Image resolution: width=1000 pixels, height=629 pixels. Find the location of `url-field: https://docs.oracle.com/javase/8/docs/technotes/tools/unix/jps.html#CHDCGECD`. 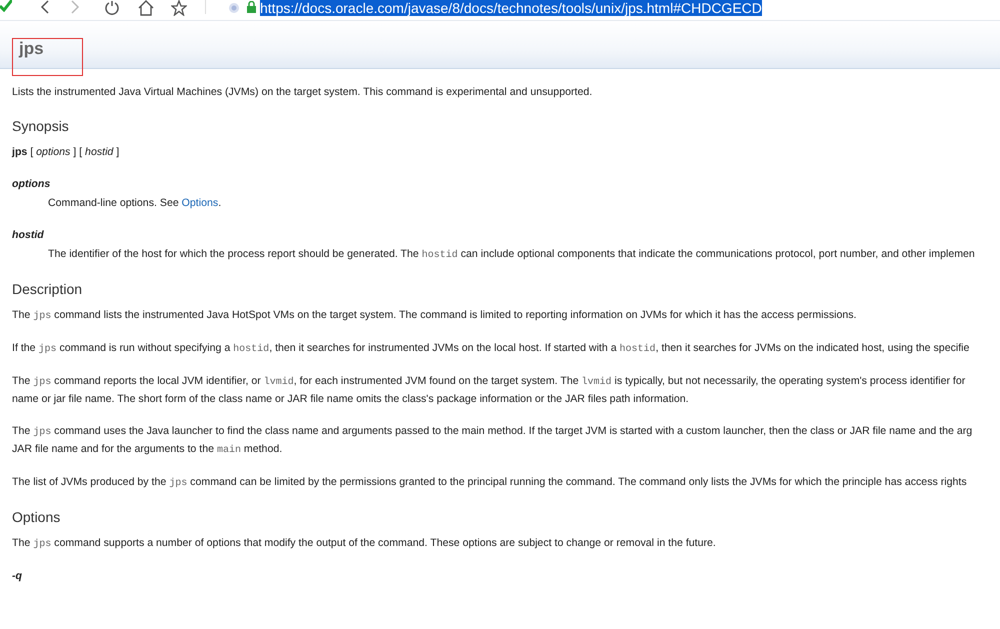

url-field: https://docs.oracle.com/javase/8/docs/technotes/tools/unix/jps.html#CHDCGECD is located at coordinates (511, 8).